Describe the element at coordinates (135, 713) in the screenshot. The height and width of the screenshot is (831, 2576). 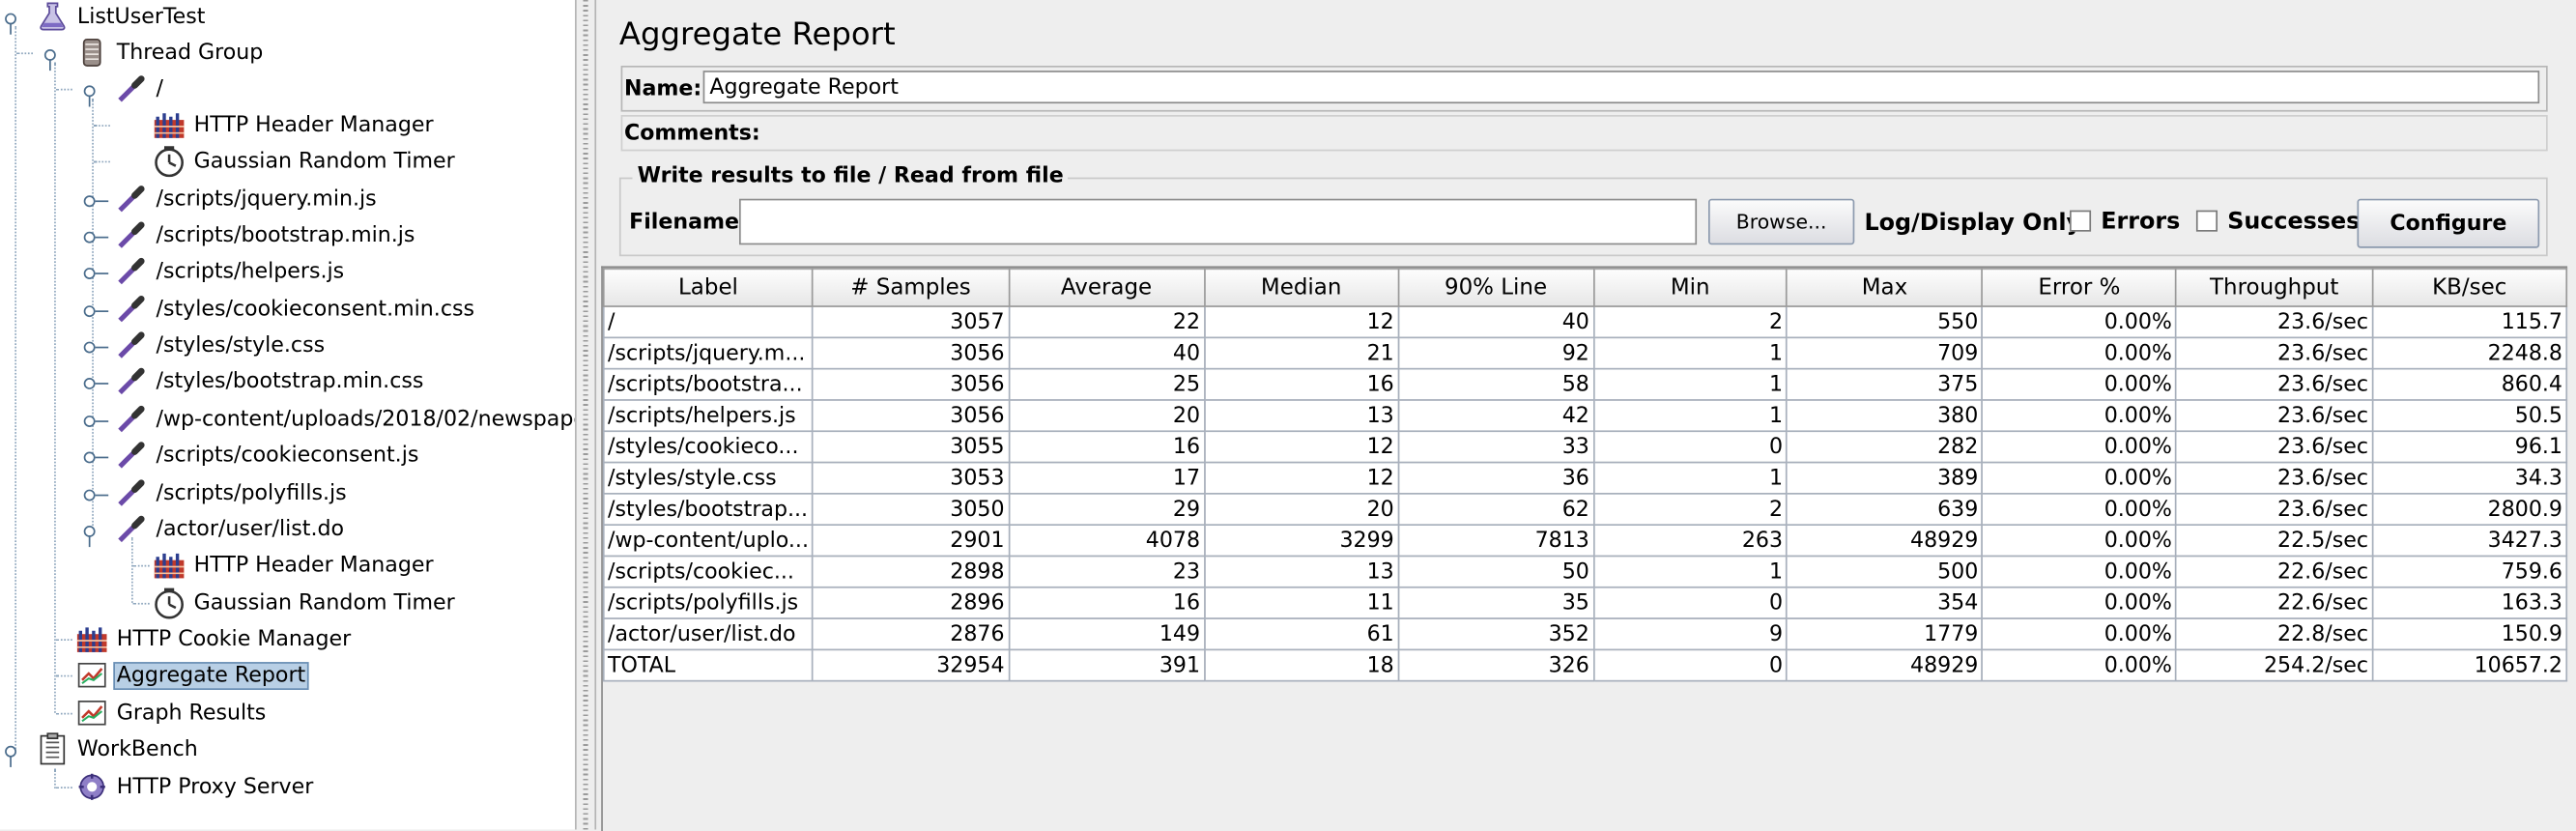
I see `tree-item-graph-results: Graph Results` at that location.